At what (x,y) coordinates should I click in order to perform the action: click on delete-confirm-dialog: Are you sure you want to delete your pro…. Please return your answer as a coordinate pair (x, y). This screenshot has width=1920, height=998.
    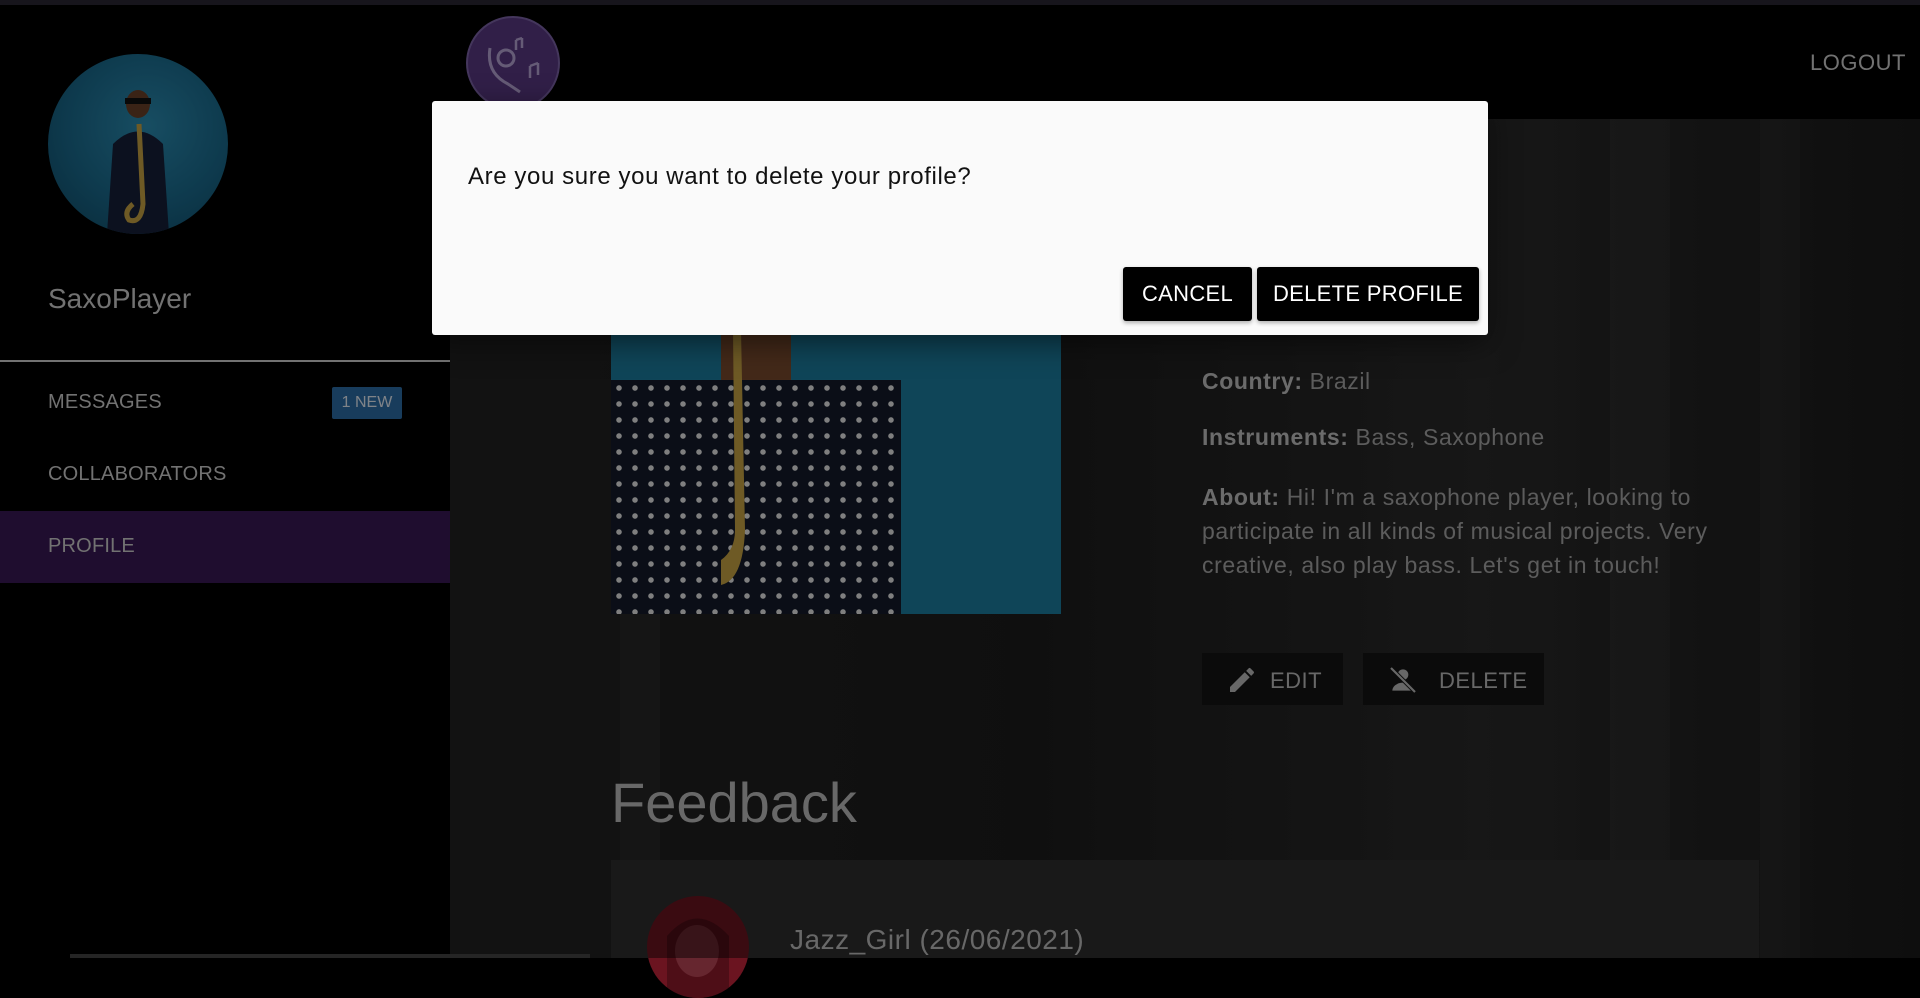
    Looking at the image, I should click on (960, 218).